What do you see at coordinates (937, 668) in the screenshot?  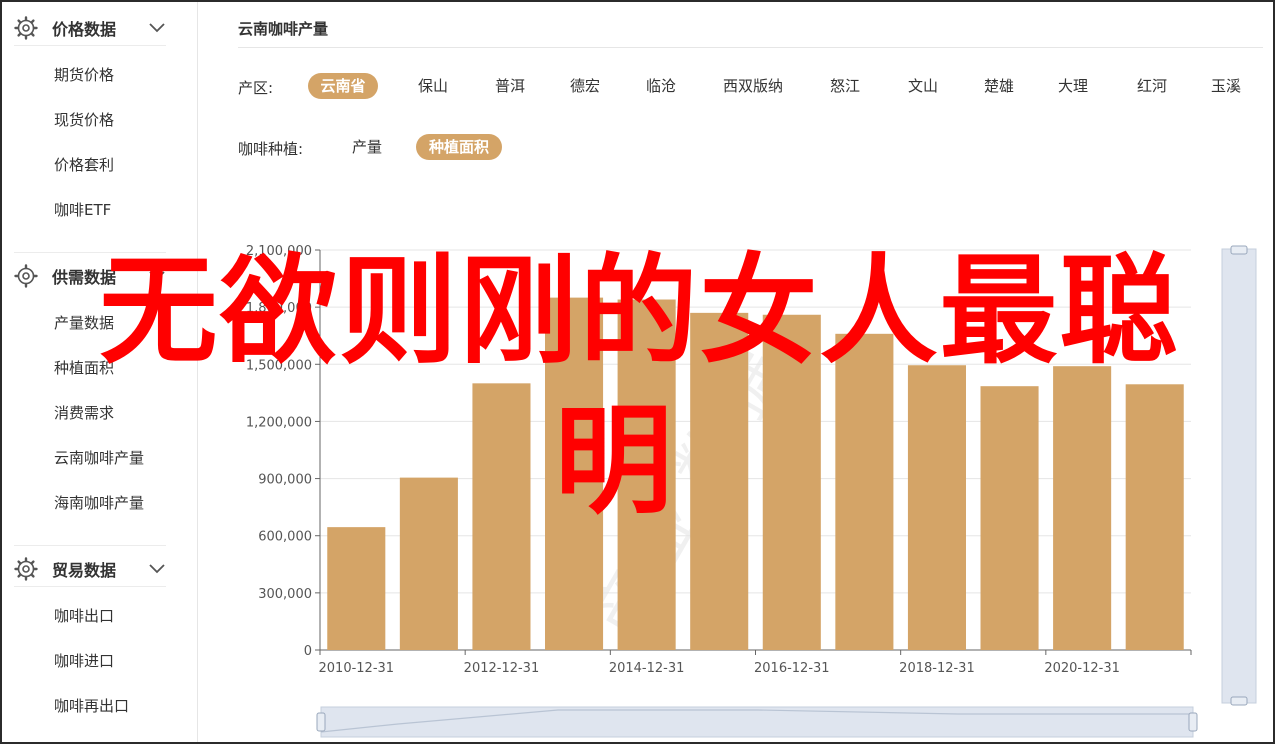 I see `x-tick-label: 2018-12-31` at bounding box center [937, 668].